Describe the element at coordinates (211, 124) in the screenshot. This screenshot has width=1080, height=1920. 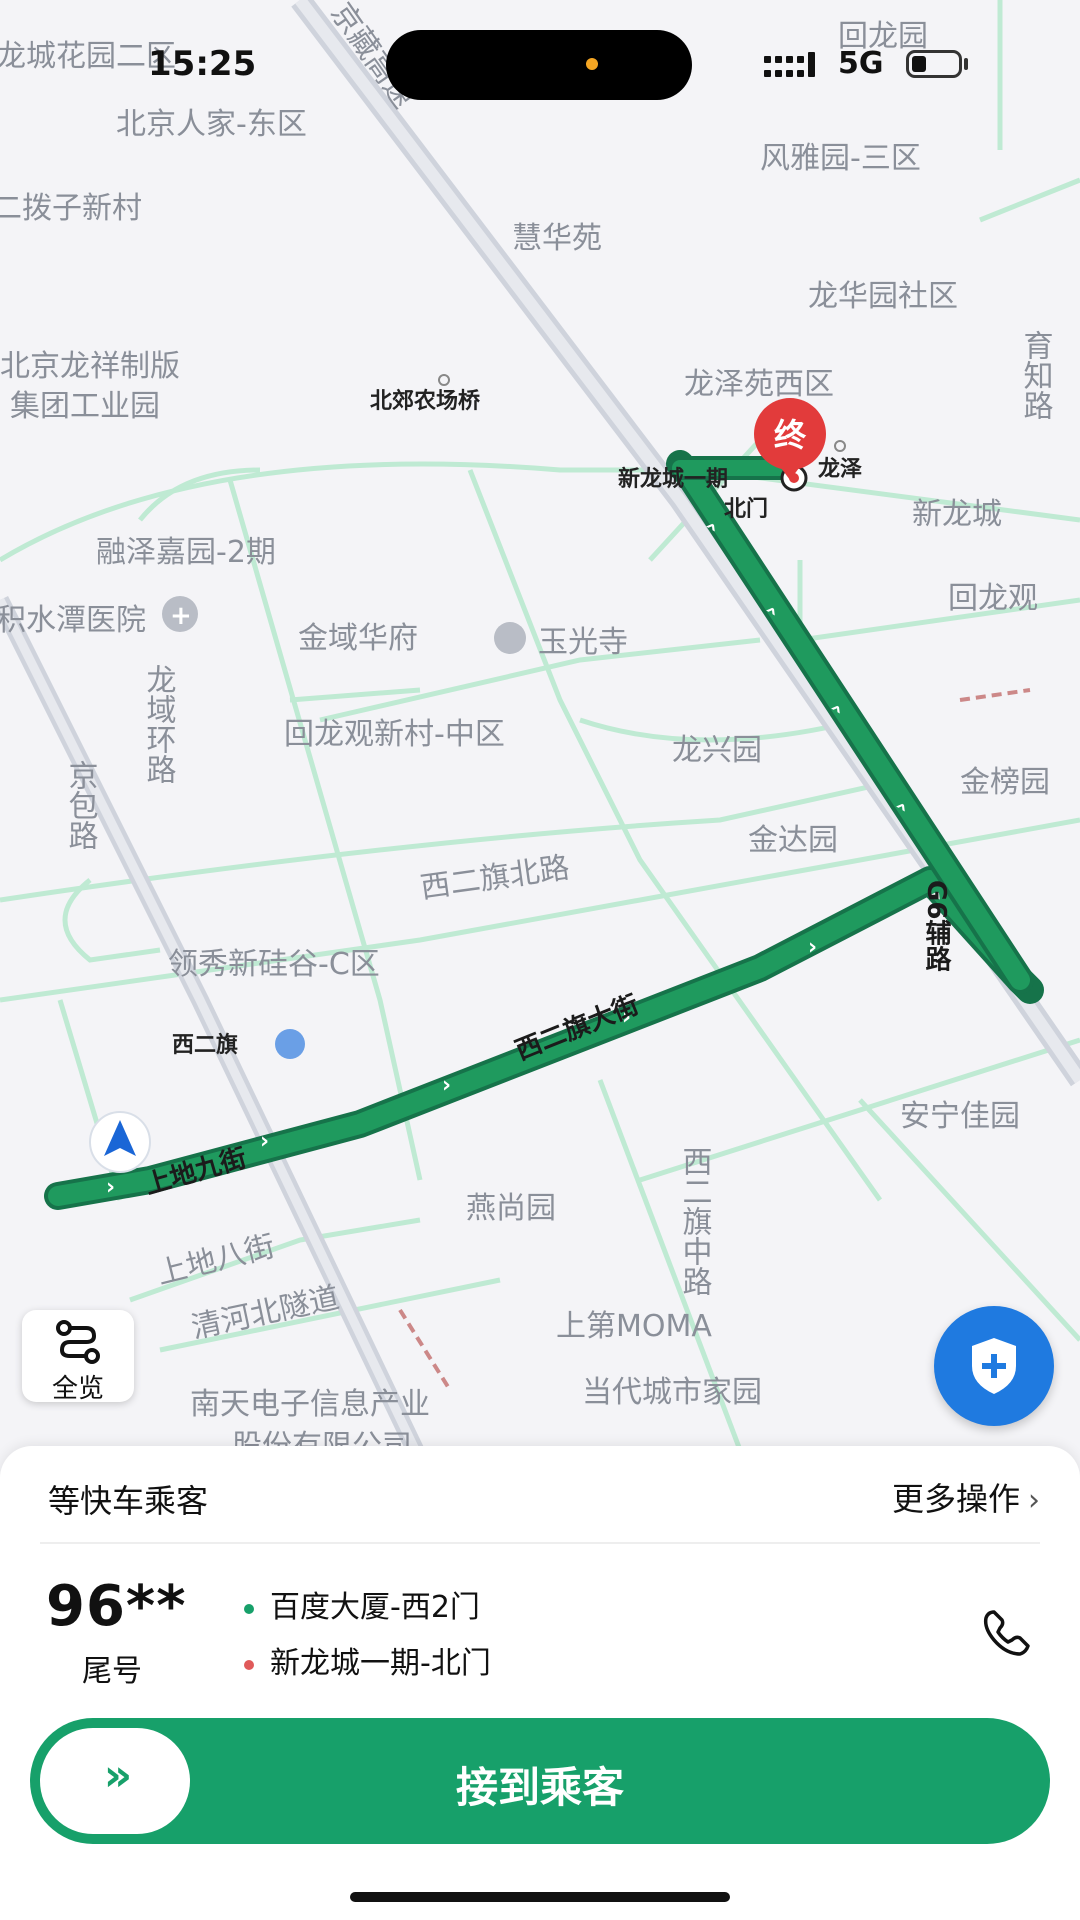
I see `poi-label: 北京人家-东区` at that location.